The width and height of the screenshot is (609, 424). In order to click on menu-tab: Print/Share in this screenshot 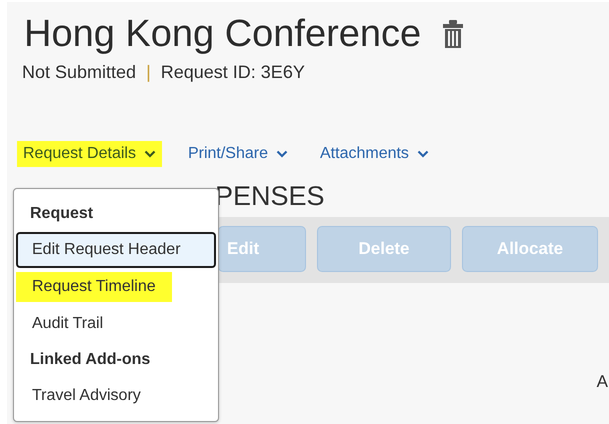, I will do `click(238, 154)`.